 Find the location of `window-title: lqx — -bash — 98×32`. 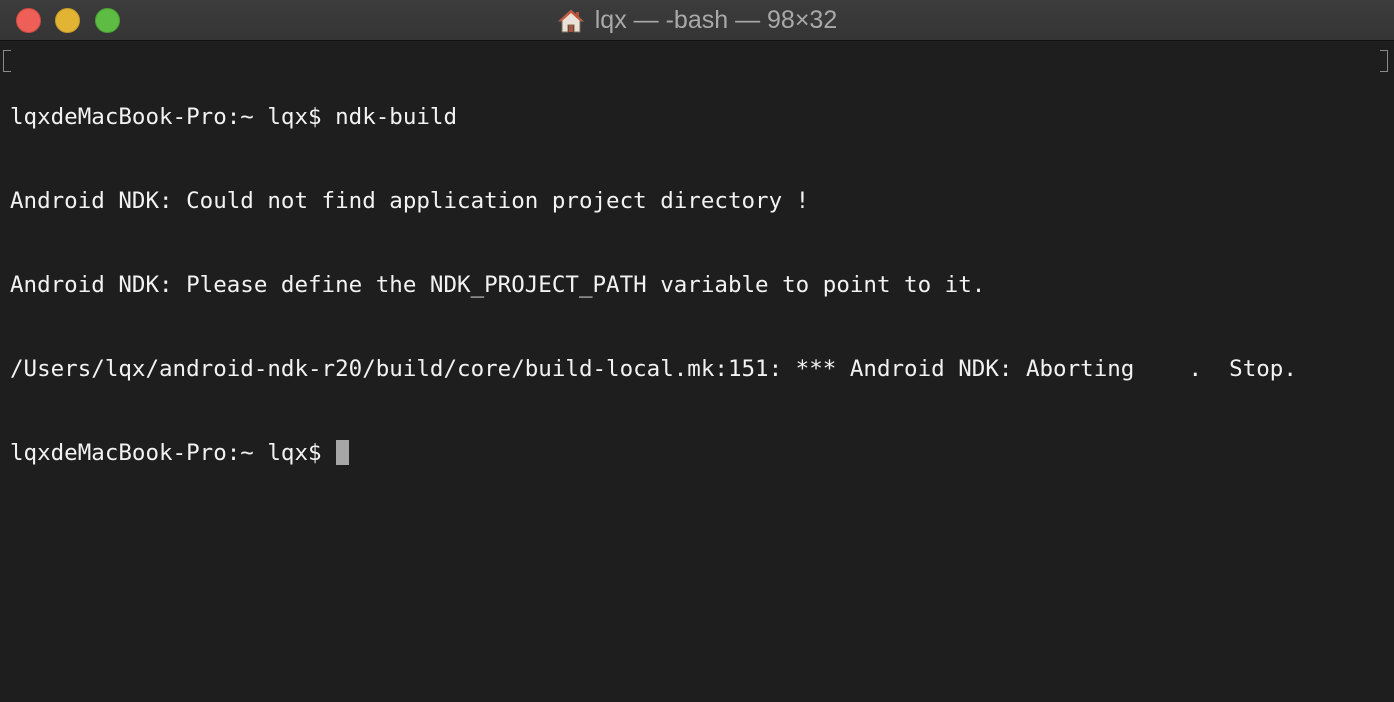

window-title: lqx — -bash — 98×32 is located at coordinates (697, 20).